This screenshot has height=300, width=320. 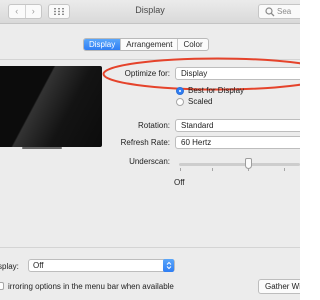 What do you see at coordinates (180, 101) in the screenshot?
I see `radio-button` at bounding box center [180, 101].